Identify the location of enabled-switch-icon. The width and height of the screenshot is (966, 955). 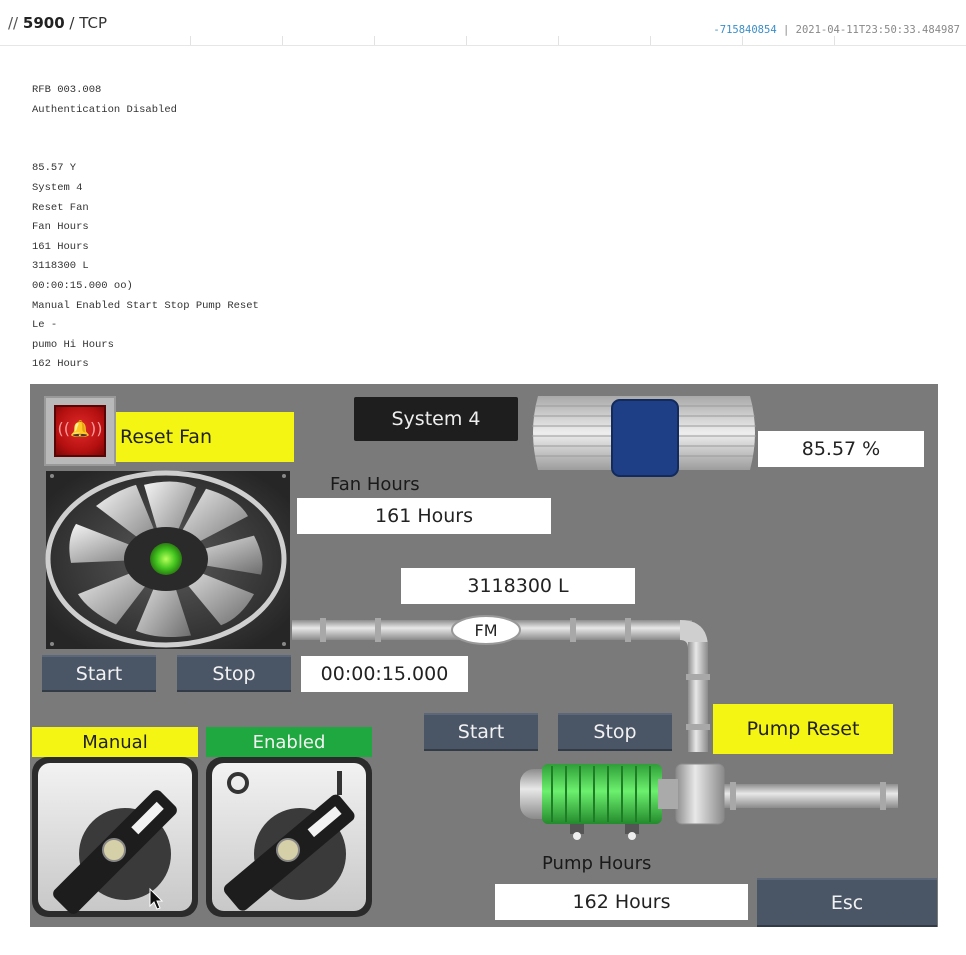
(289, 837).